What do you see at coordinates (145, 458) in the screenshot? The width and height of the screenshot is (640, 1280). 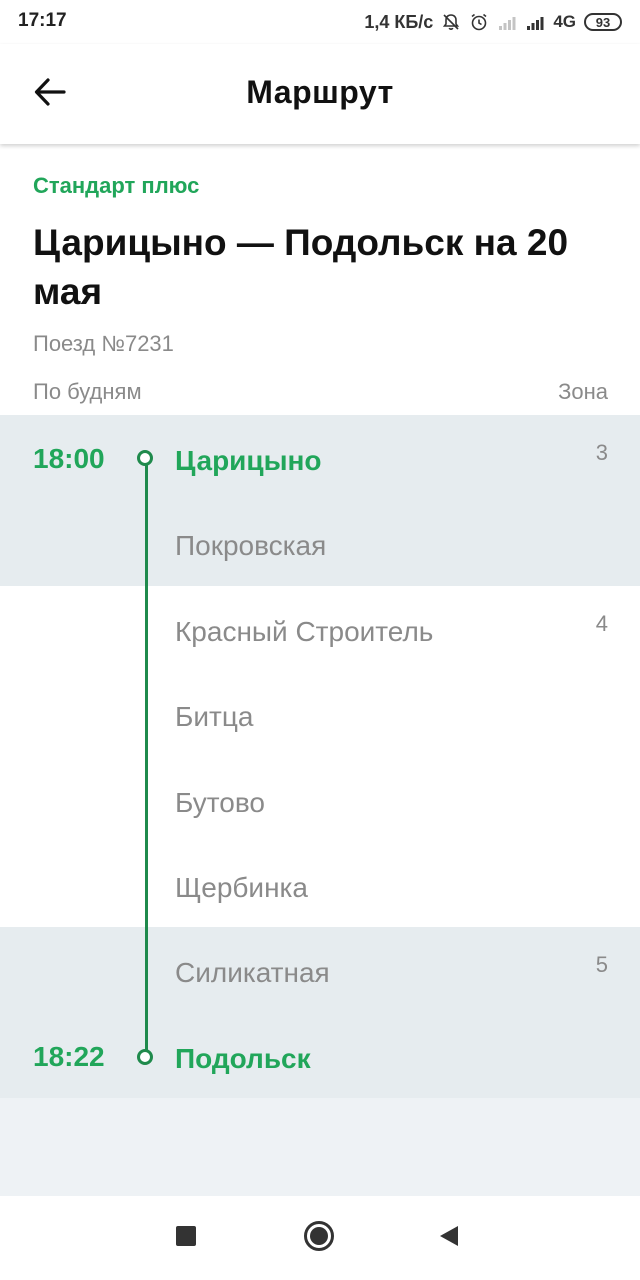 I see `route-start-marker` at bounding box center [145, 458].